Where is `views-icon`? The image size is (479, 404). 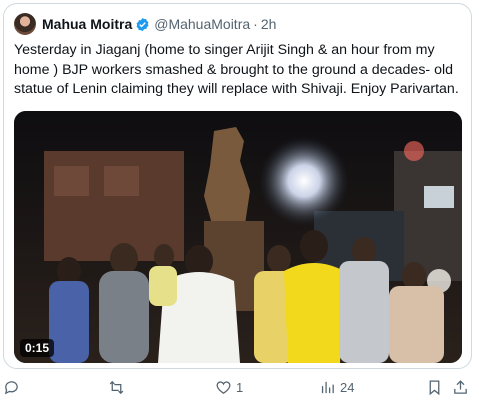
views-icon is located at coordinates (327, 387).